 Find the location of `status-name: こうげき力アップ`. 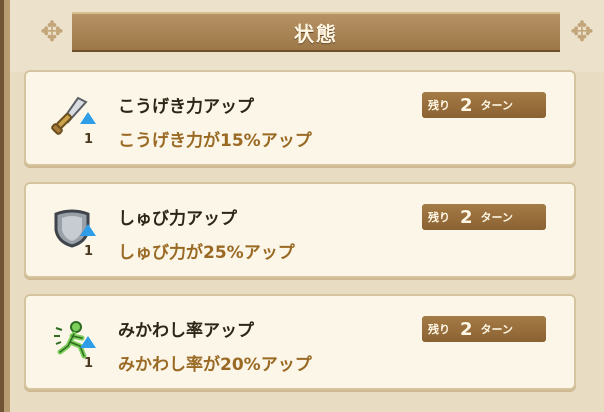

status-name: こうげき力アップ is located at coordinates (186, 107).